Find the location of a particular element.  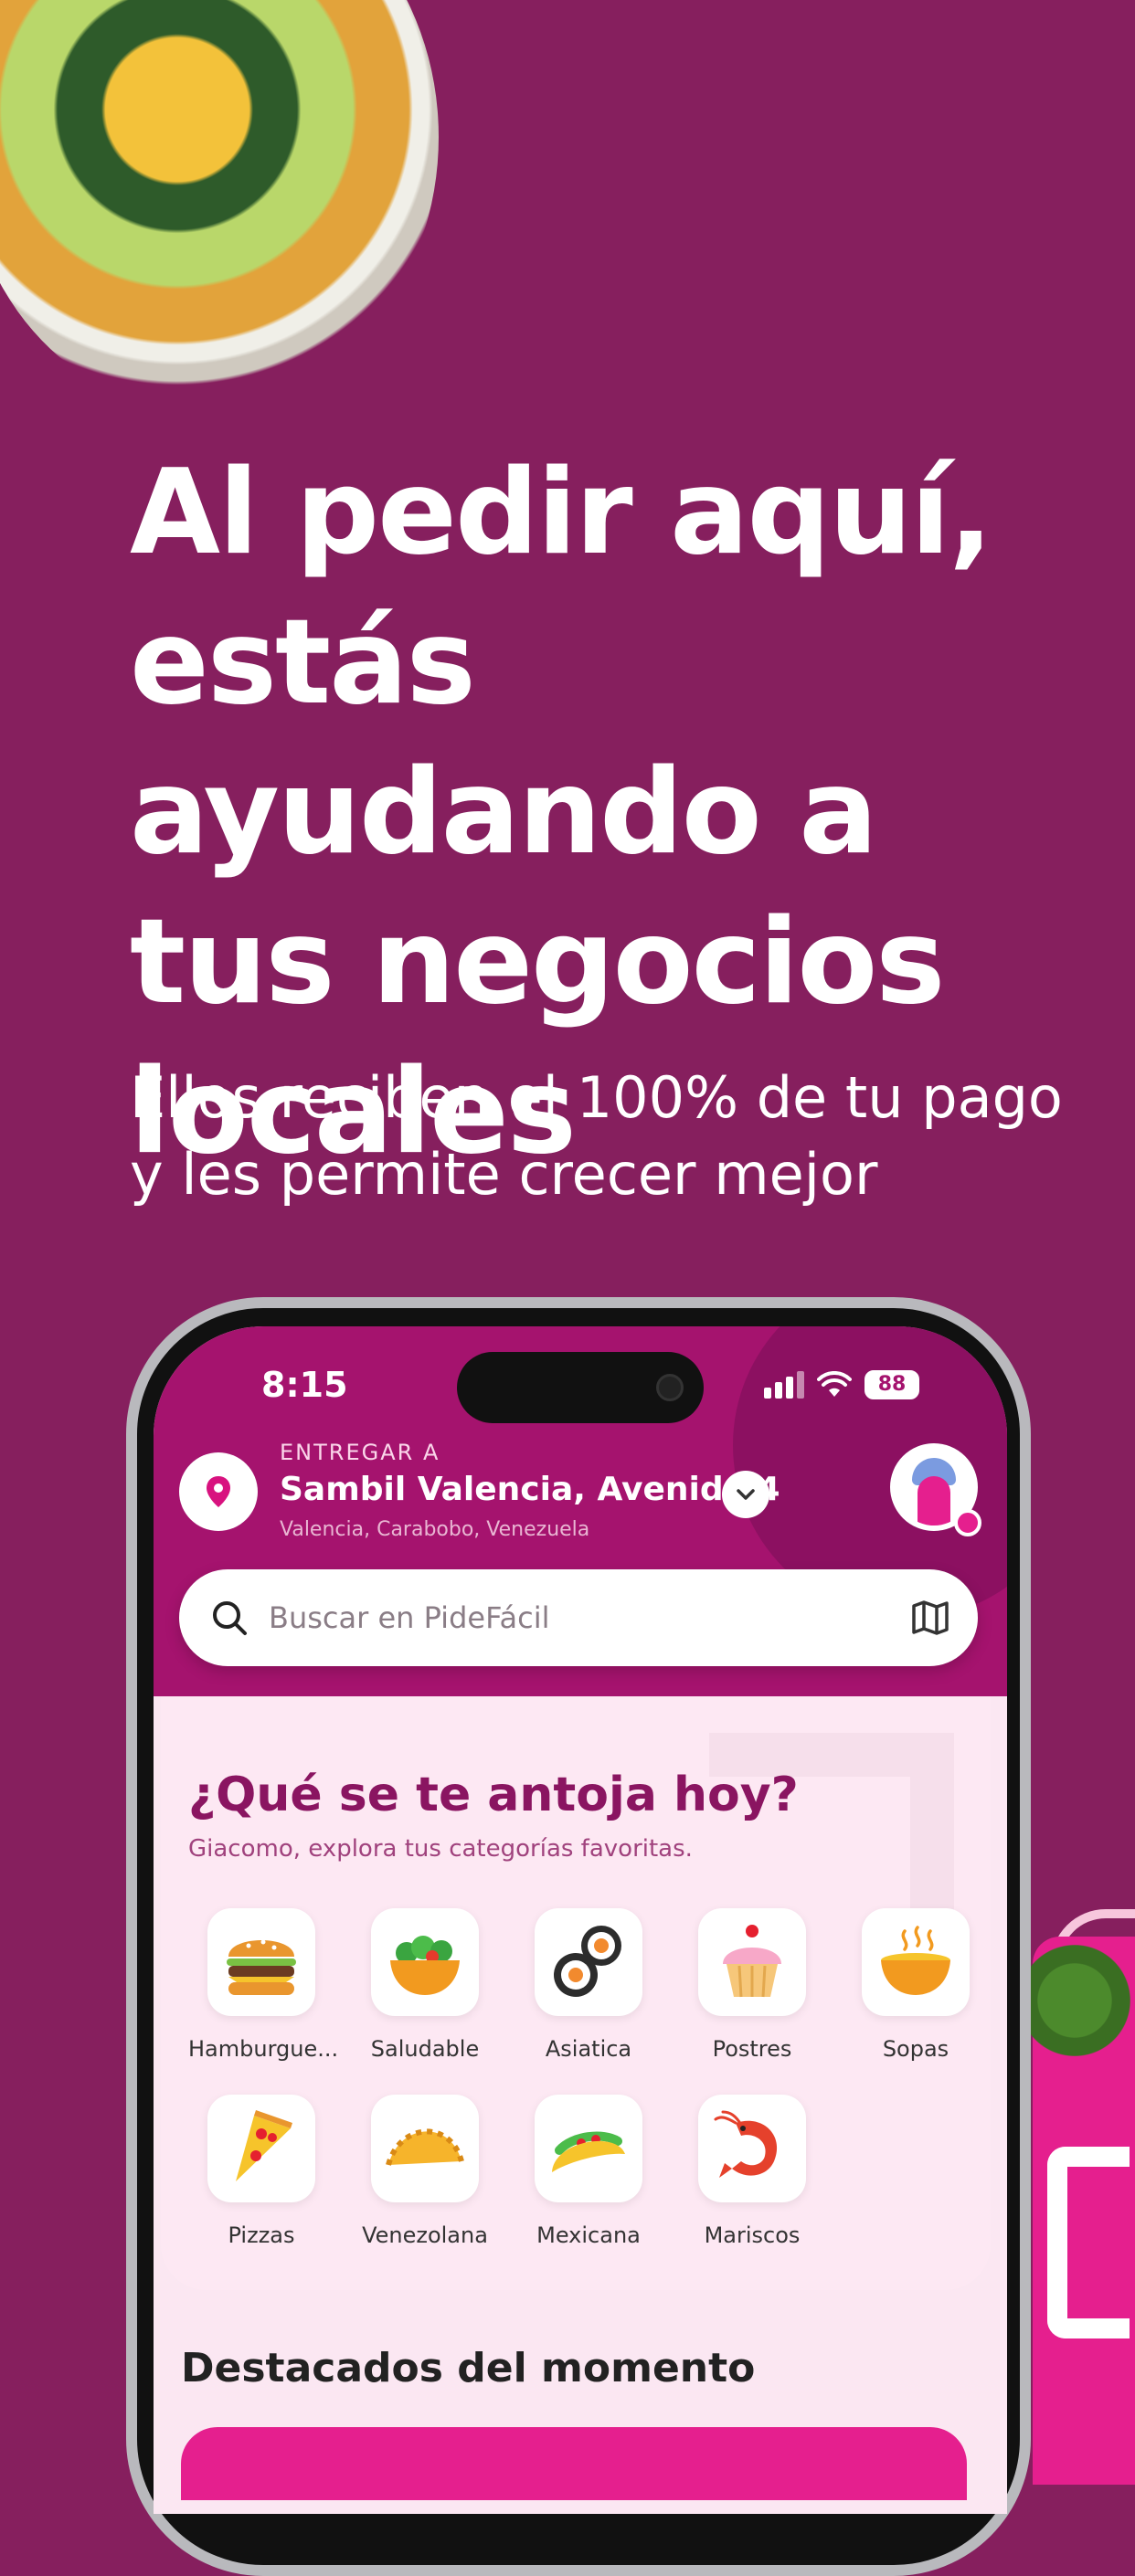

bag-logo is located at coordinates (1088, 2242).